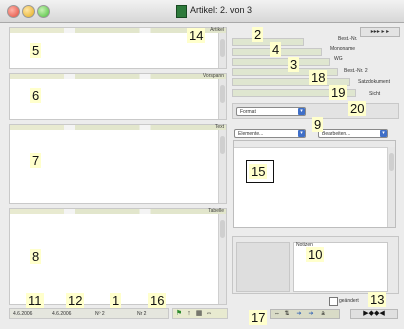 This screenshot has height=329, width=404. I want to click on title-bar: Artikel: 2. von 3, so click(202, 11).